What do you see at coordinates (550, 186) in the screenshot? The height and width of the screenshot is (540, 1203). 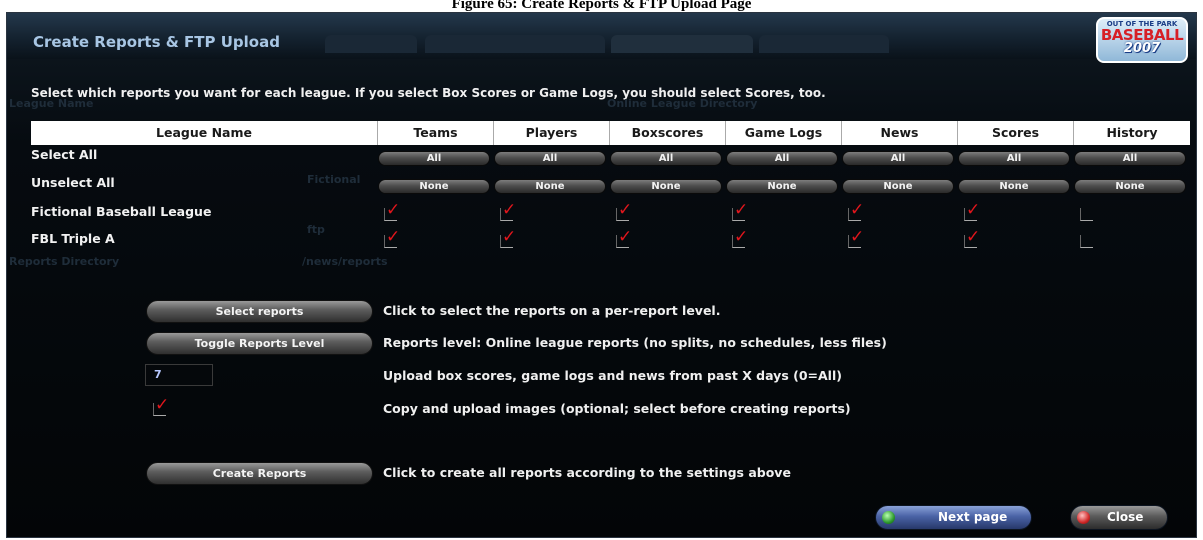 I see `unselect-all-players-button: None` at bounding box center [550, 186].